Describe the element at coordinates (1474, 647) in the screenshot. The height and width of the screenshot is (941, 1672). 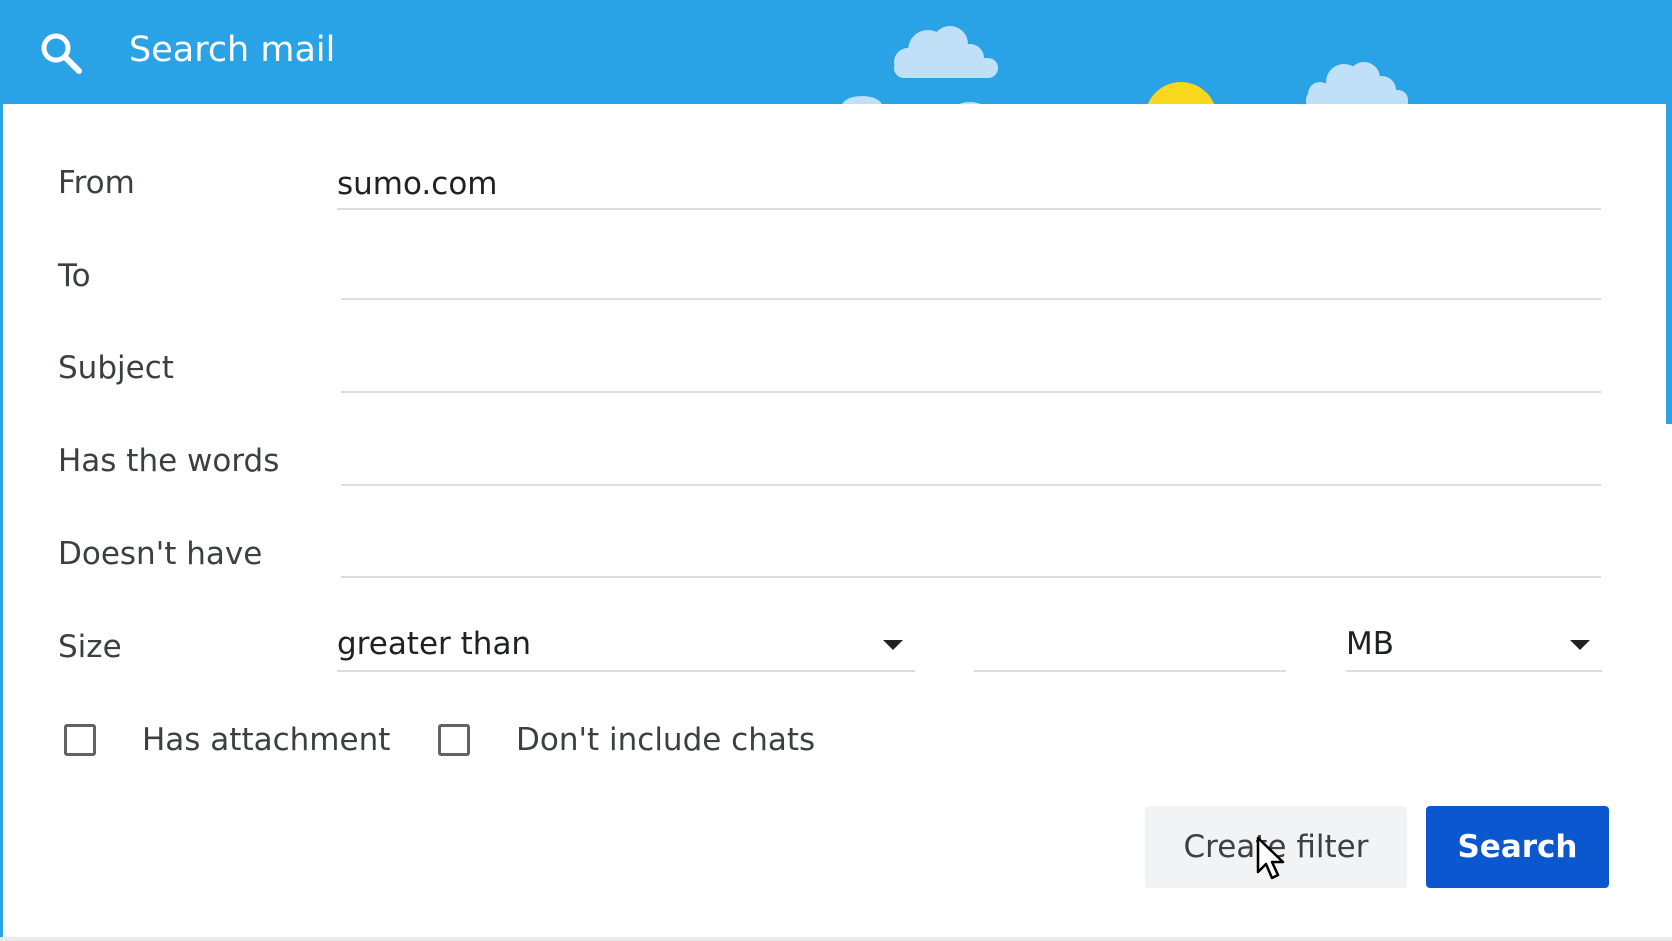
I see `size-unit-select: MB` at that location.